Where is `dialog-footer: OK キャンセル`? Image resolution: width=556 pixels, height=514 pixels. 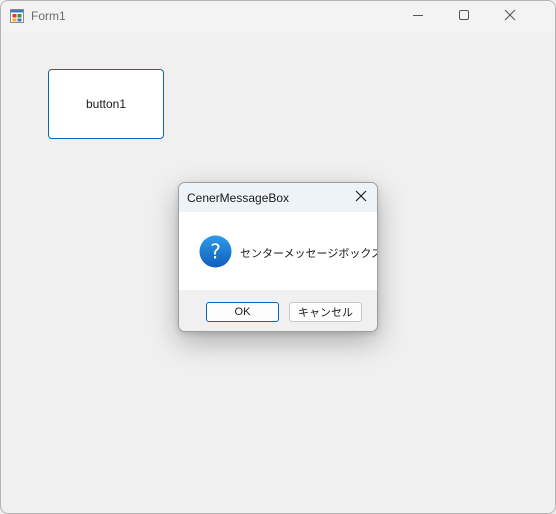
dialog-footer: OK キャンセル is located at coordinates (278, 310).